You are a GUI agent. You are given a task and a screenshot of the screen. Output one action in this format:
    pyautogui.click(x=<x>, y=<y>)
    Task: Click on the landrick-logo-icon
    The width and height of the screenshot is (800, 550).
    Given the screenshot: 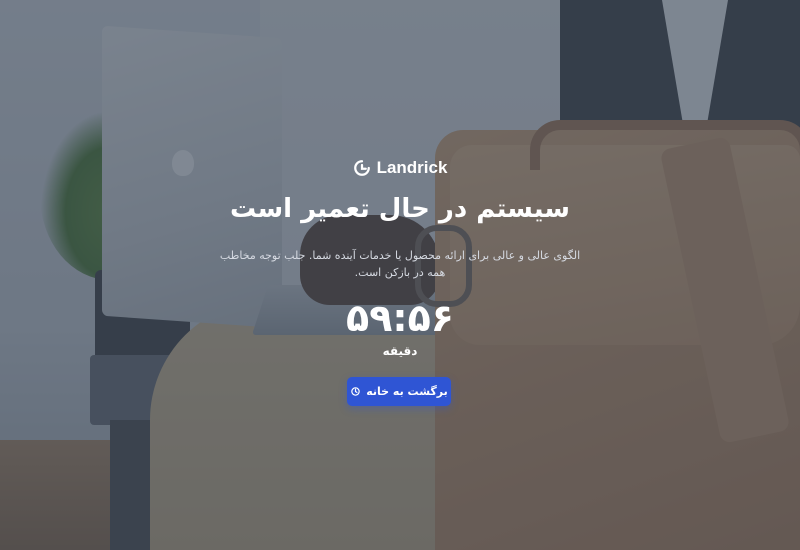 What is the action you would take?
    pyautogui.click(x=361, y=168)
    